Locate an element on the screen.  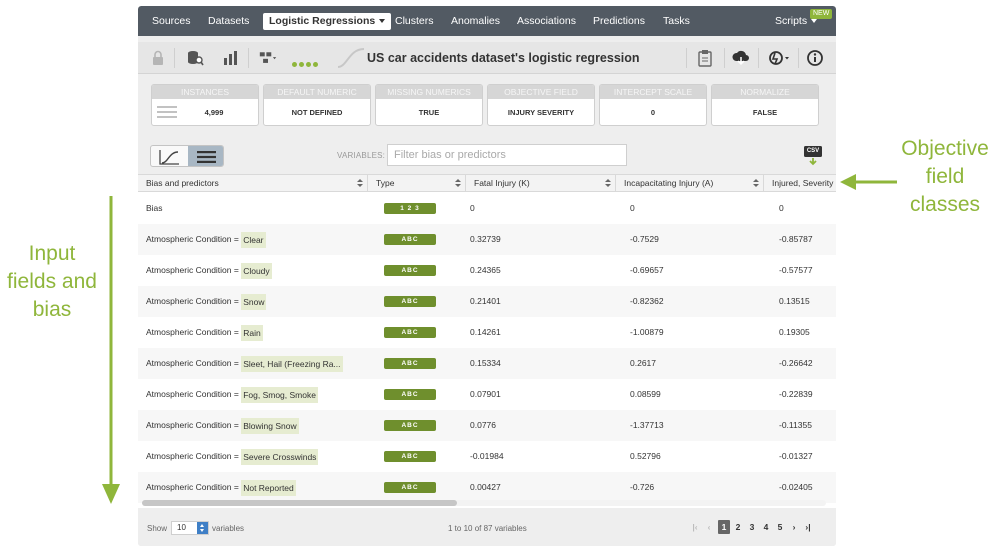
column-header-incapacitating: Incapacitating Injury (A) is located at coordinates (690, 183).